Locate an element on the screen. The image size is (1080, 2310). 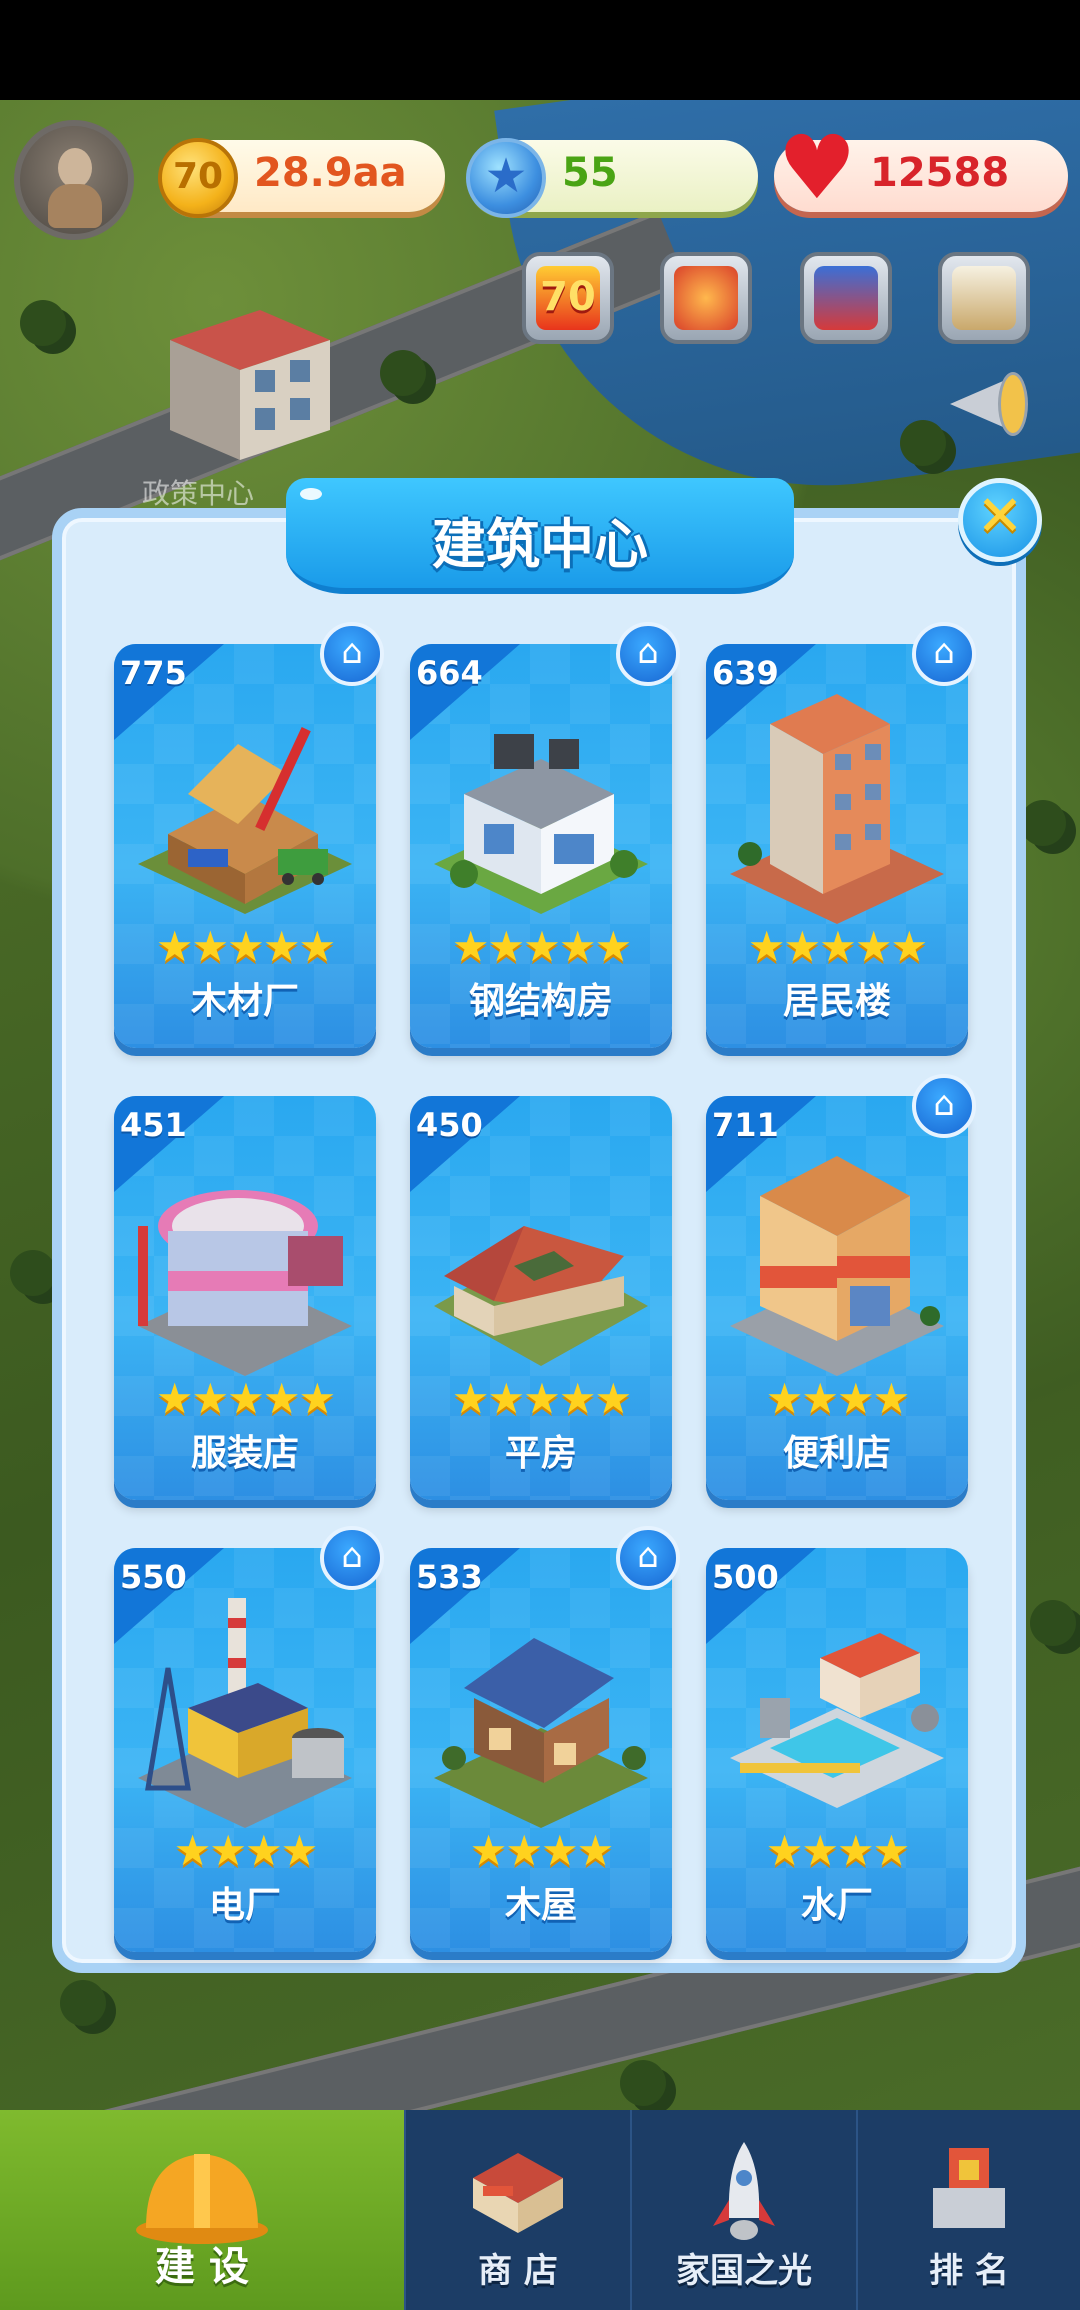
nav-national-glory: 家国之光 is located at coordinates (743, 2210).